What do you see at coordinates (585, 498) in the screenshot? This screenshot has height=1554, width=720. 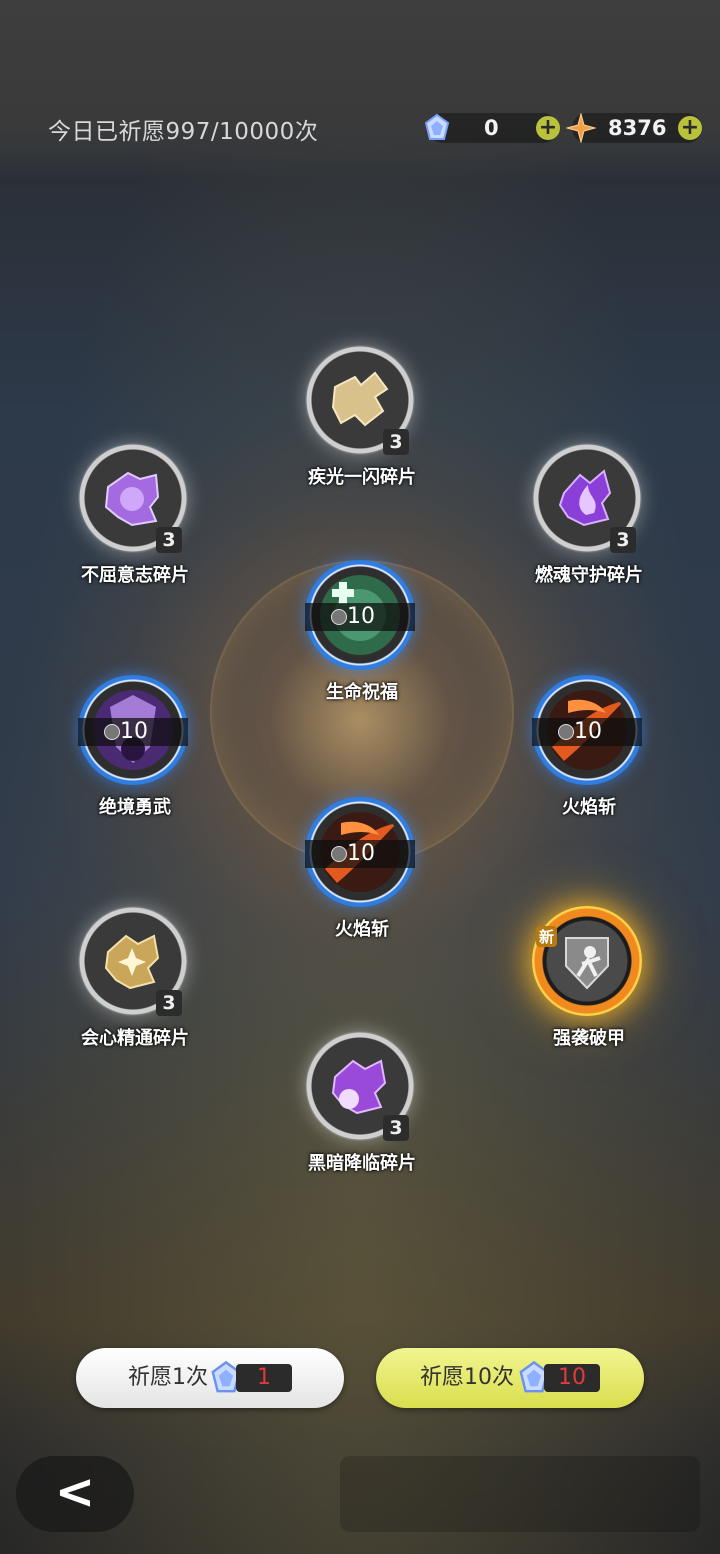 I see `purple-flame-puzzle-icon` at bounding box center [585, 498].